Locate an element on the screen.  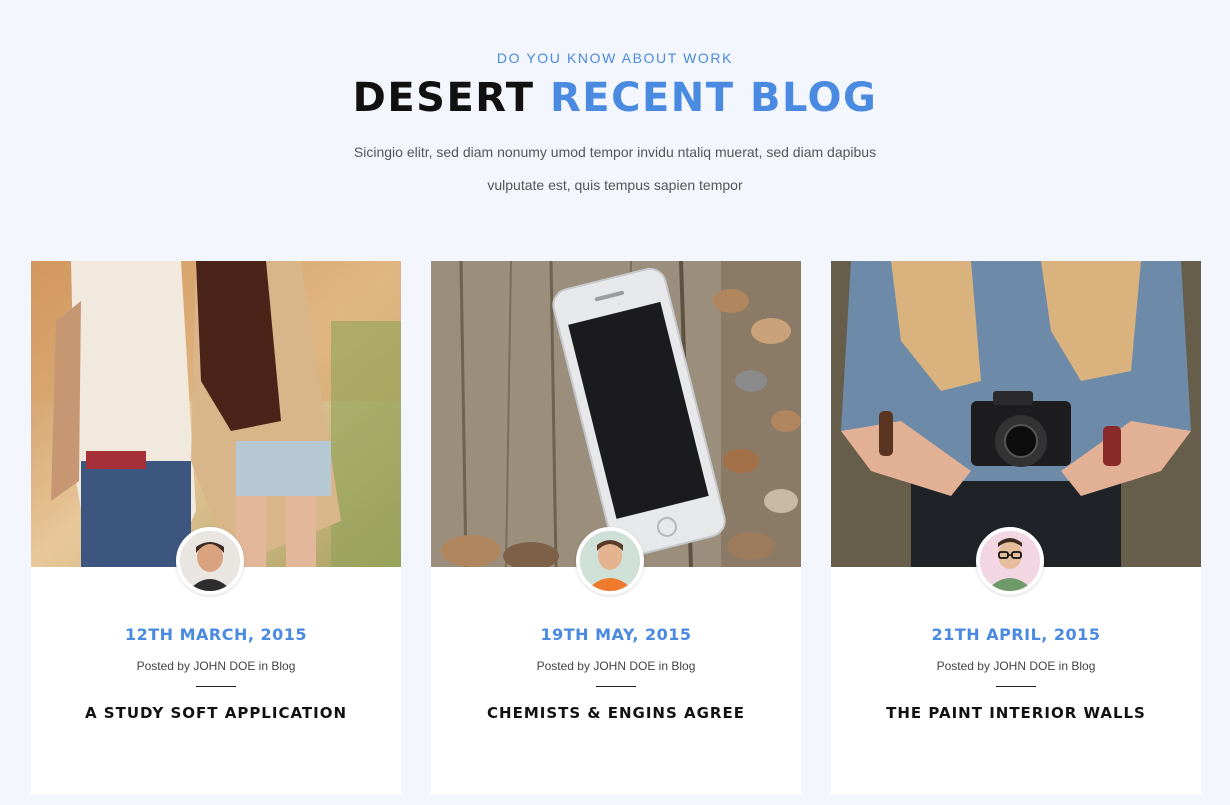
title-main: DESERT is located at coordinates (443, 98).